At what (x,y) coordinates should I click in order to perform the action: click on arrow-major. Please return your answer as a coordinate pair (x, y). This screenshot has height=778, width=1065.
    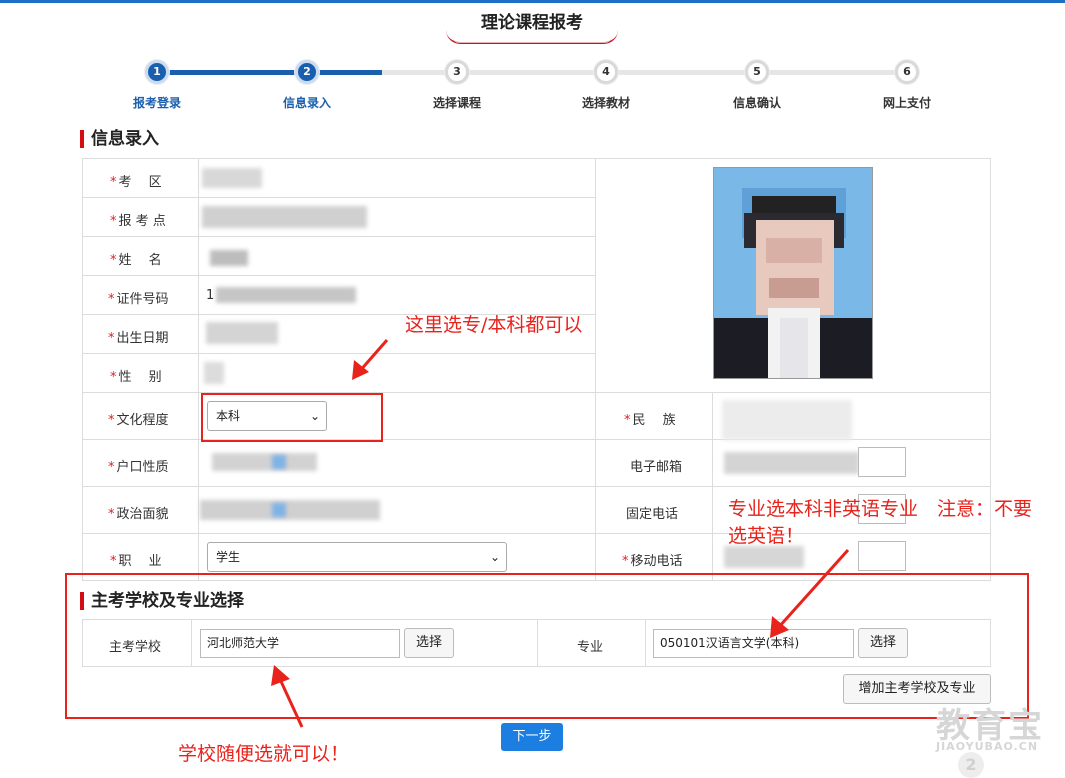
    Looking at the image, I should click on (813, 589).